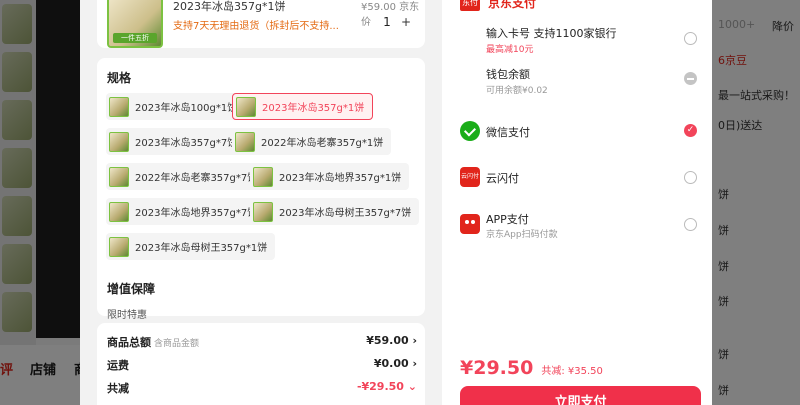  What do you see at coordinates (386, 386) in the screenshot?
I see `summary-value: -¥29.50 ⌄` at bounding box center [386, 386].